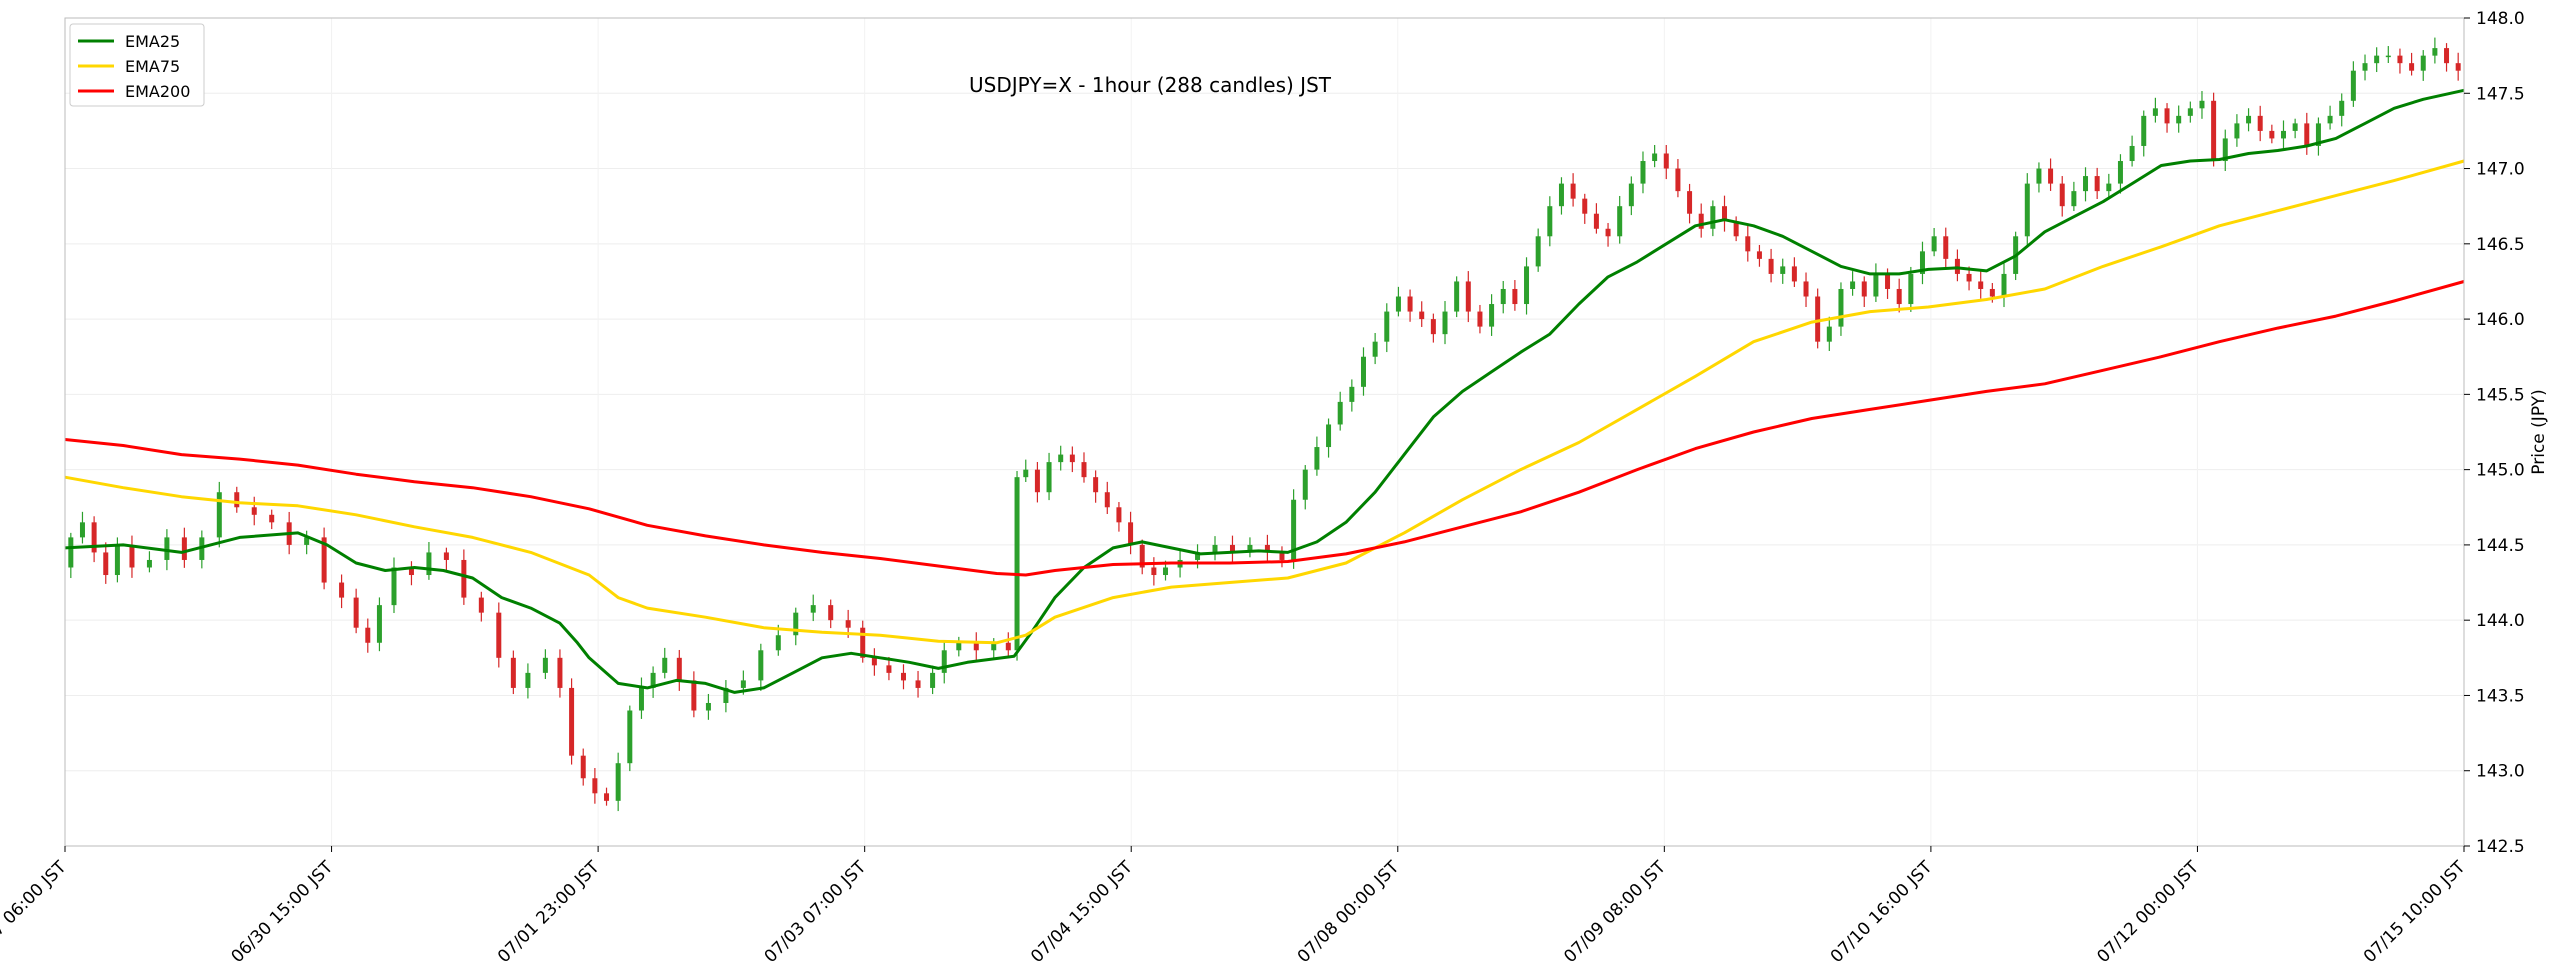  What do you see at coordinates (549, 912) in the screenshot?
I see `x-tick-label: 07/01 23:00 JST` at bounding box center [549, 912].